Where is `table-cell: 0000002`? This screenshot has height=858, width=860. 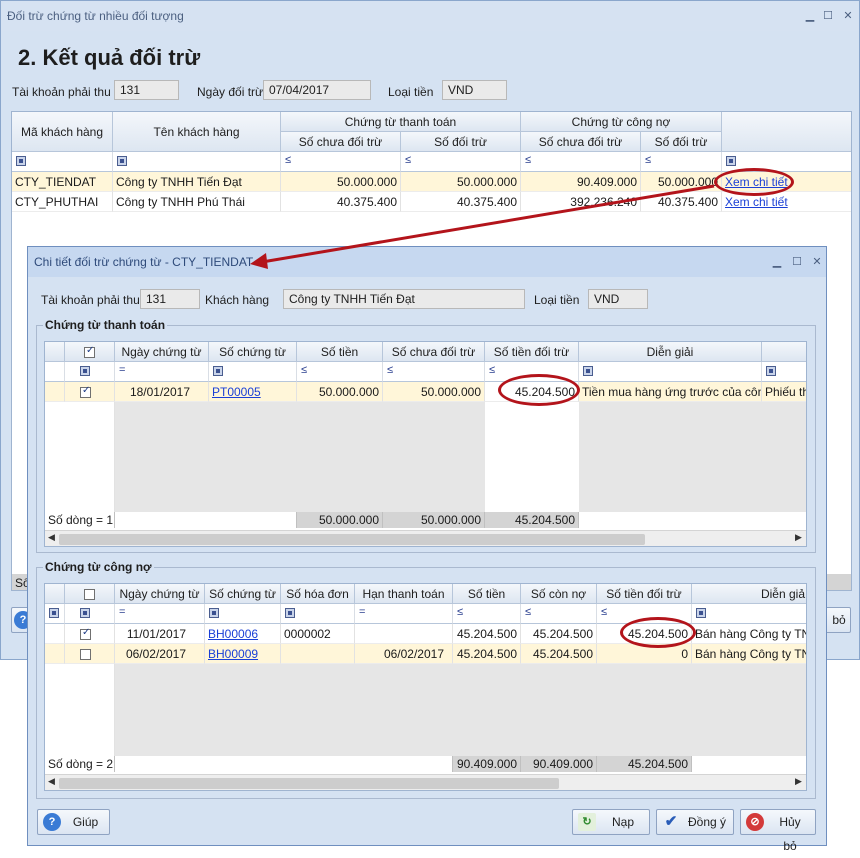 table-cell: 0000002 is located at coordinates (318, 634).